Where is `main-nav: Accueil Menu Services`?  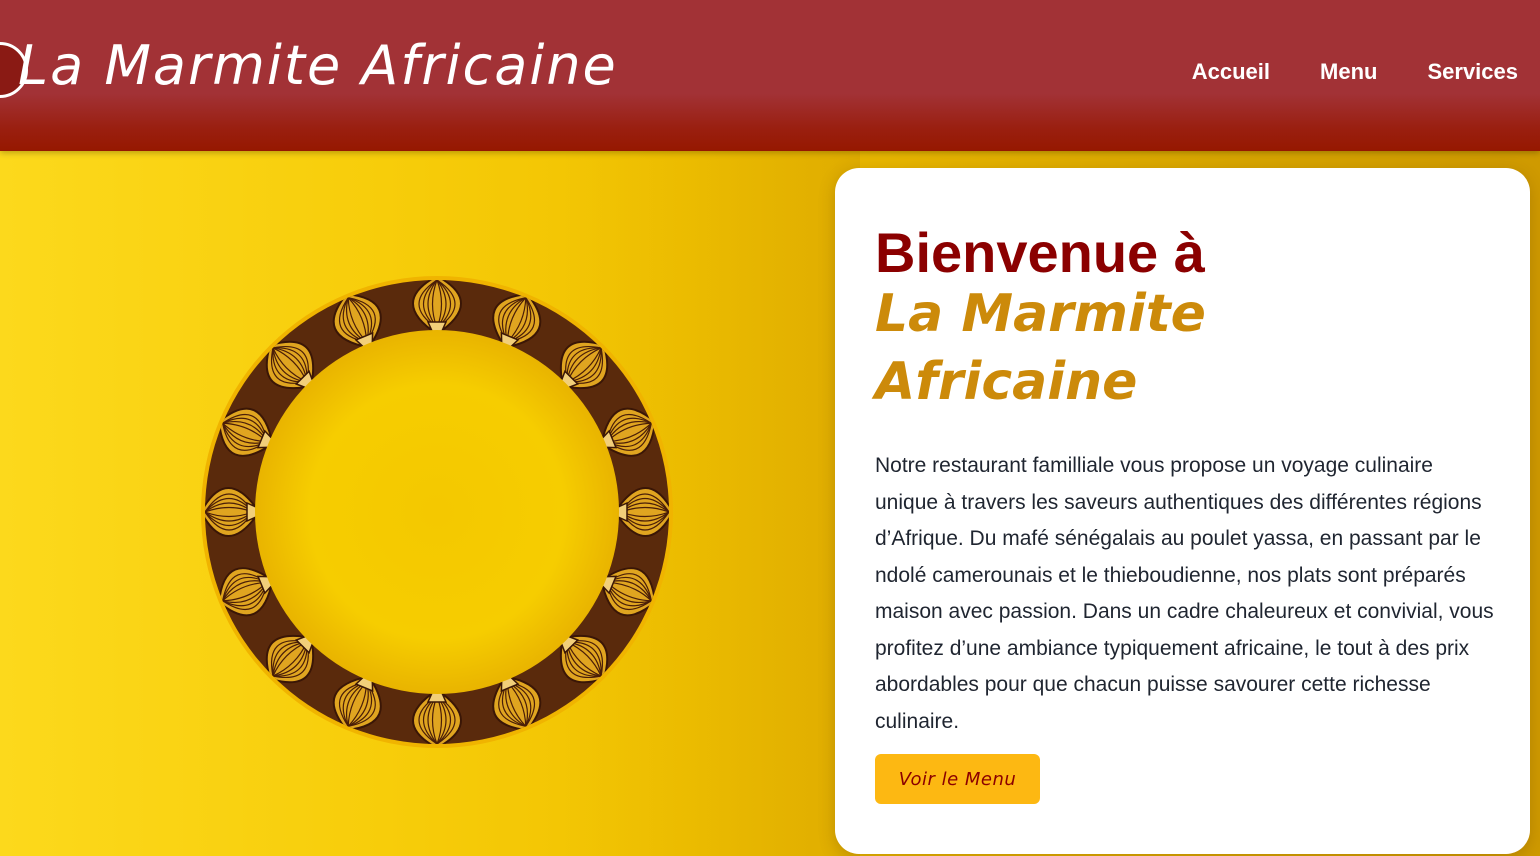 main-nav: Accueil Menu Services is located at coordinates (1355, 72).